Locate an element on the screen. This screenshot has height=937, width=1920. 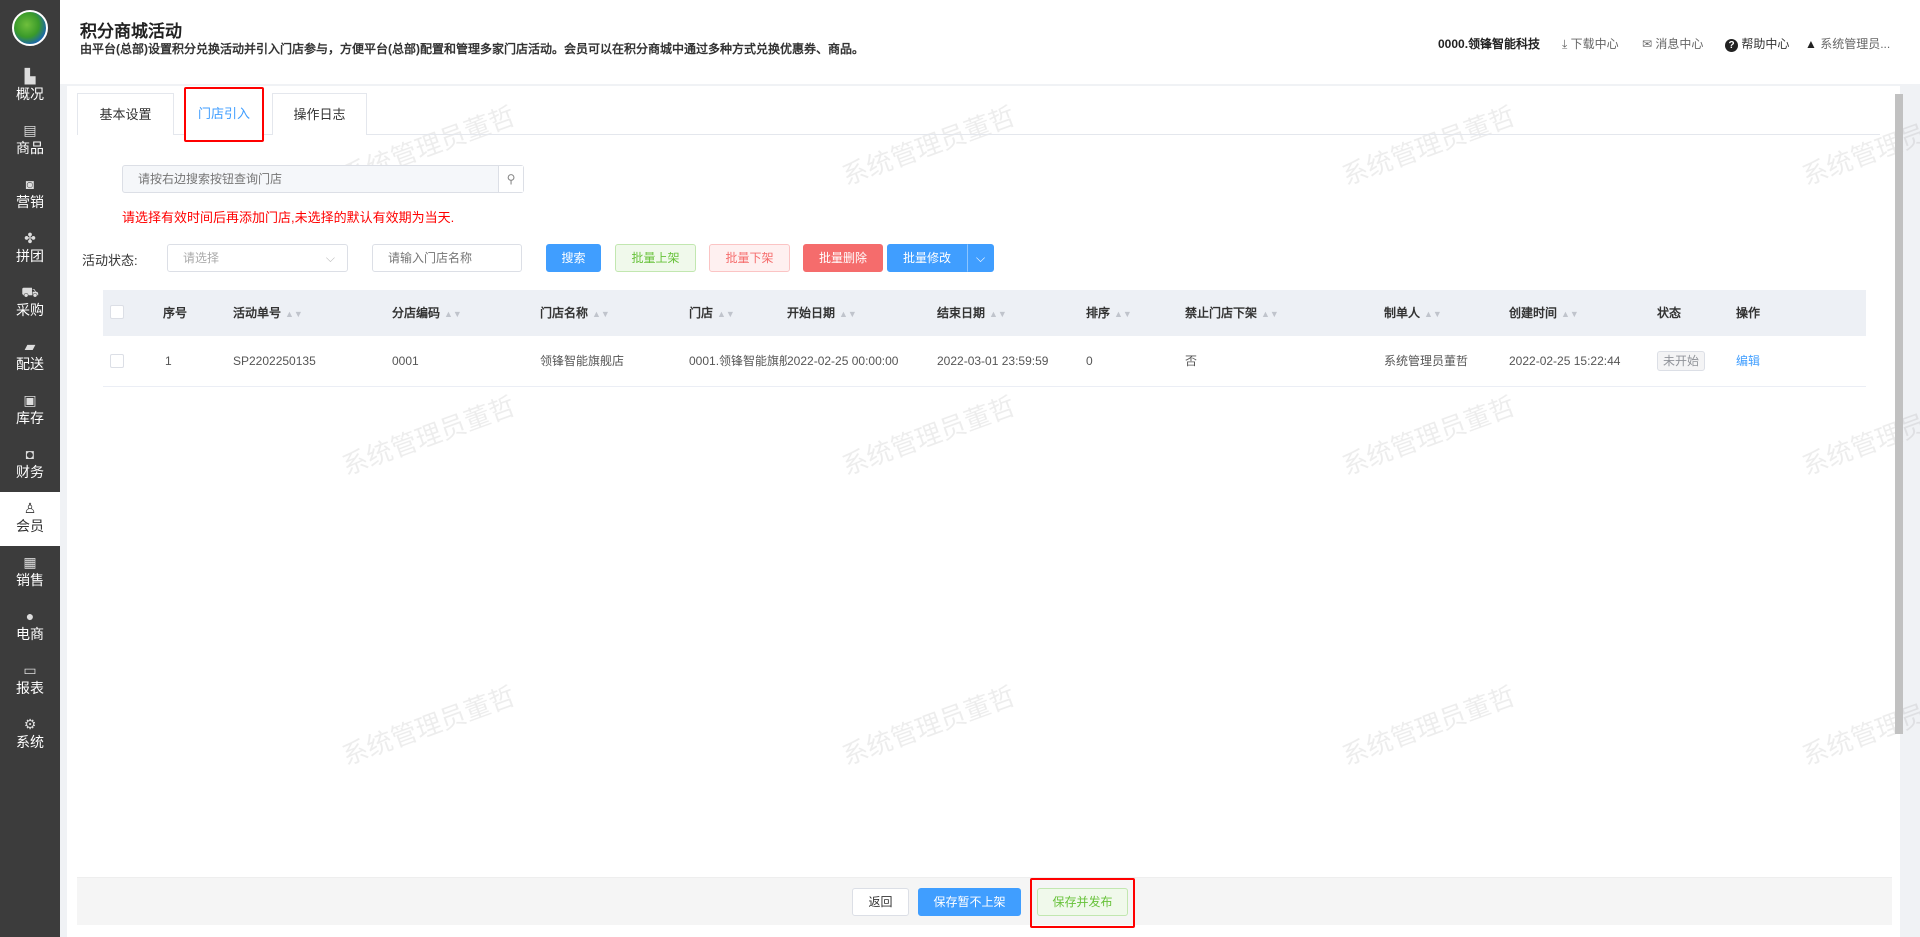
store-search: ⚲ is located at coordinates (323, 179).